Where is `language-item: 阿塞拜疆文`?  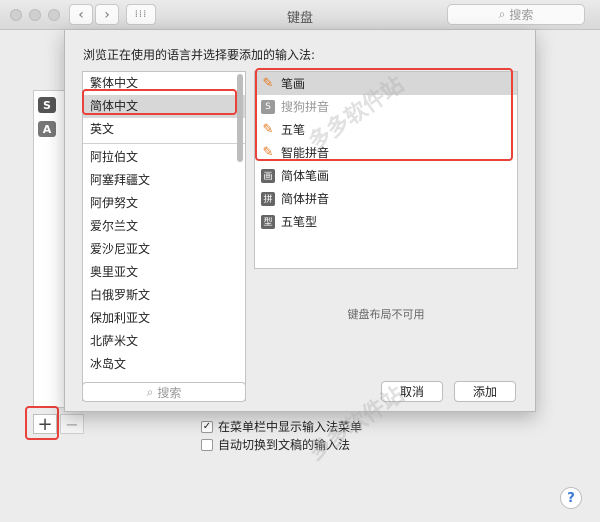 language-item: 阿塞拜疆文 is located at coordinates (164, 180).